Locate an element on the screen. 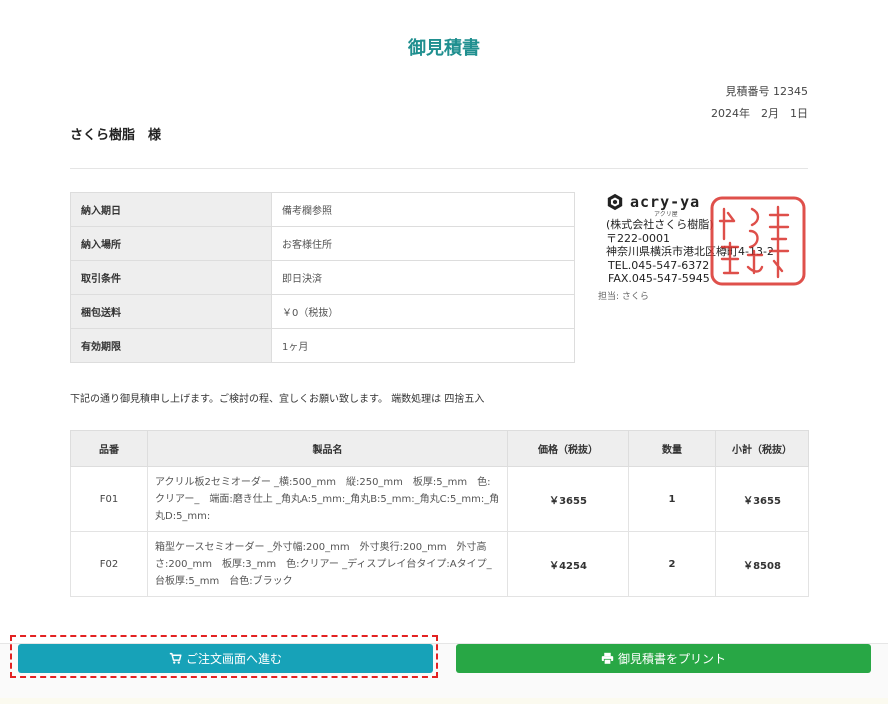  item-code: F02 is located at coordinates (109, 564).